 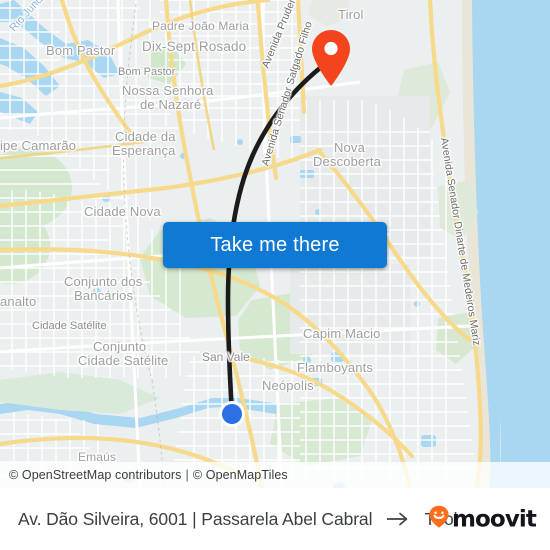 I want to click on take-me-there-label: Take me there, so click(x=275, y=244).